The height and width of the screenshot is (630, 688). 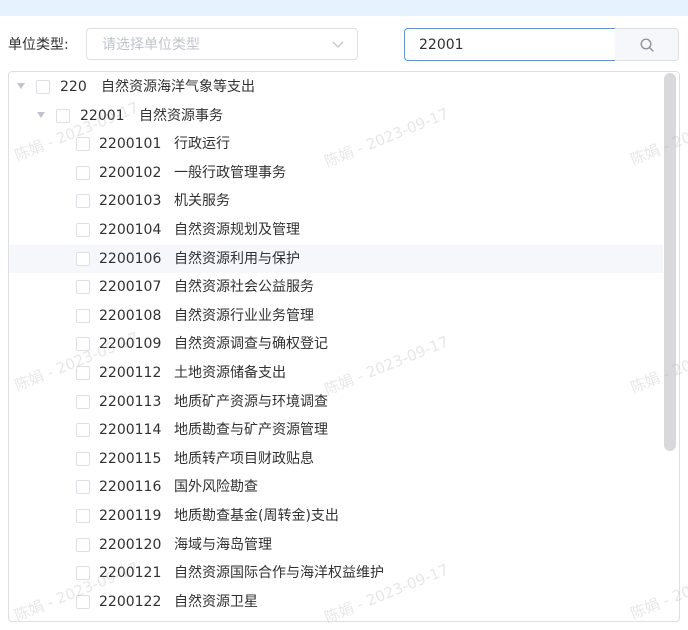 I want to click on tree-node-code: 2200113, so click(x=130, y=401).